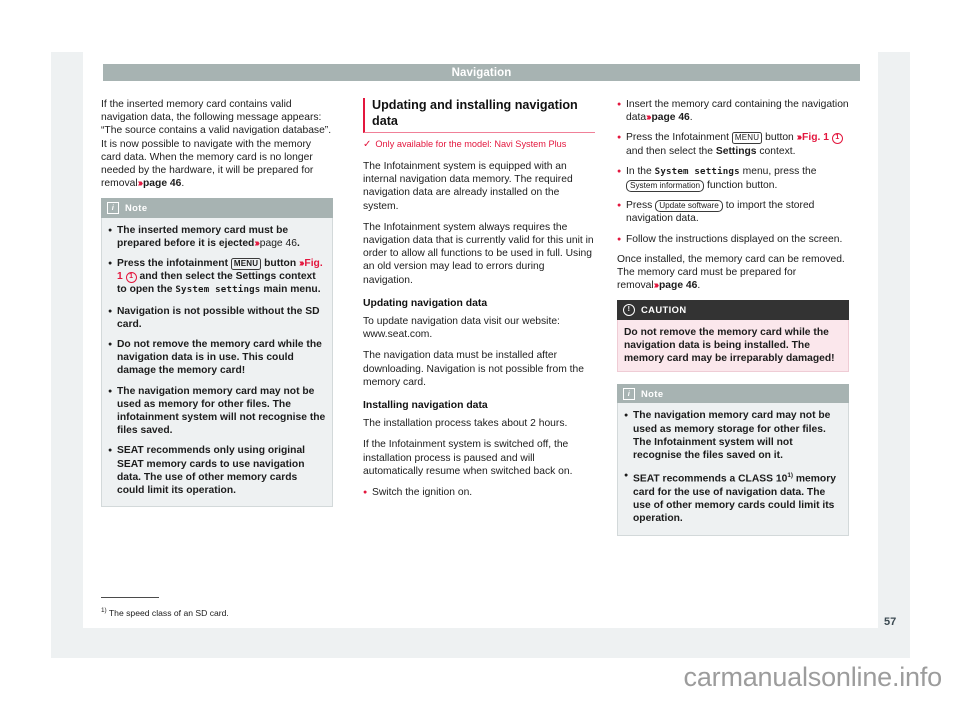 The width and height of the screenshot is (960, 708). Describe the element at coordinates (425, 303) in the screenshot. I see `subheading-updating: Updating navigation data` at that location.